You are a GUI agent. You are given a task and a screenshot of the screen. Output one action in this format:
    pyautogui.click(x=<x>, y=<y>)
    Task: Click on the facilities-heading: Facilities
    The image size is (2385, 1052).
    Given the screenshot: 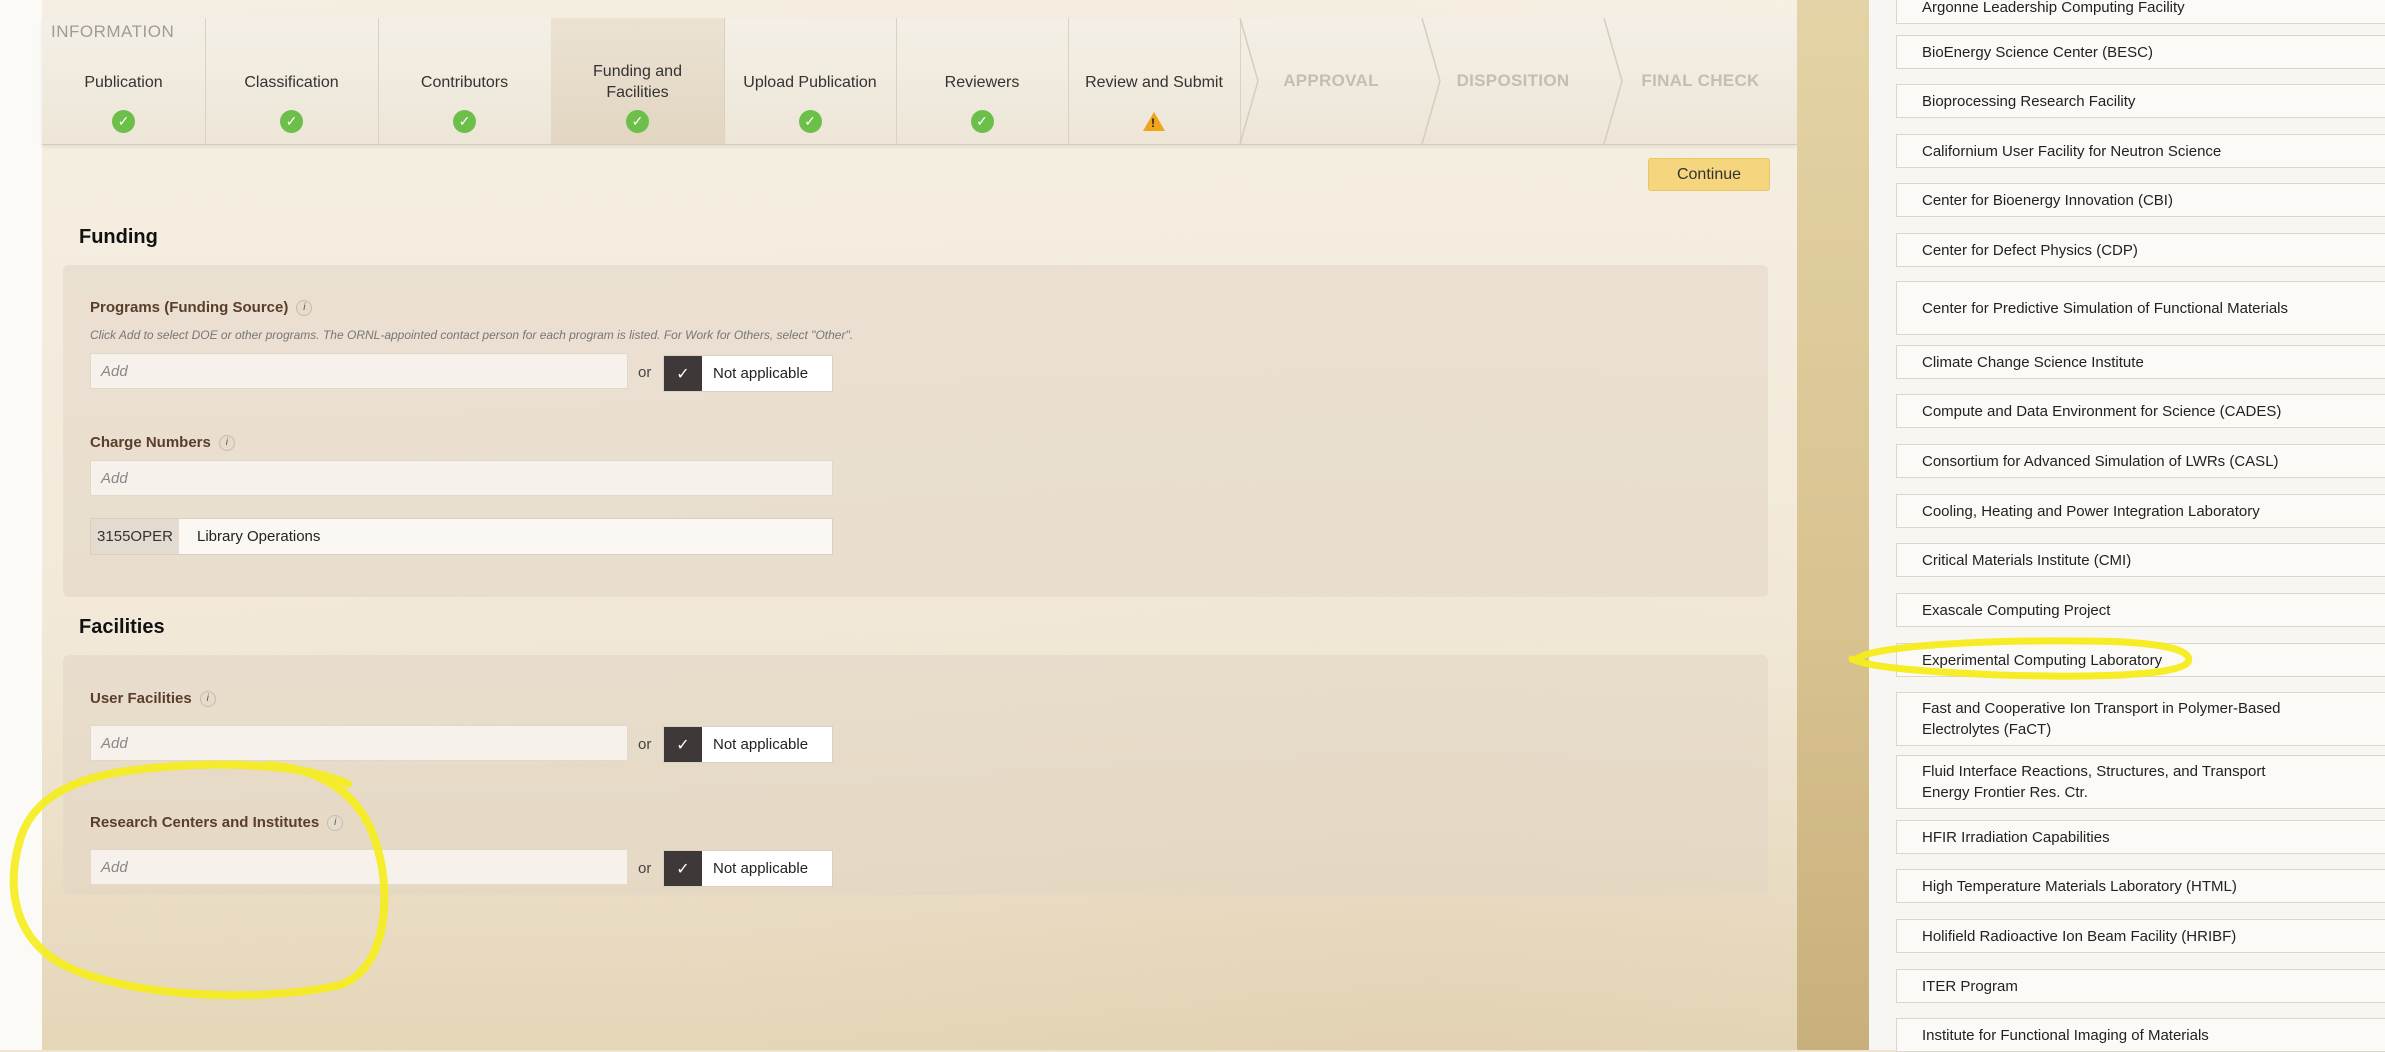 What is the action you would take?
    pyautogui.click(x=122, y=627)
    